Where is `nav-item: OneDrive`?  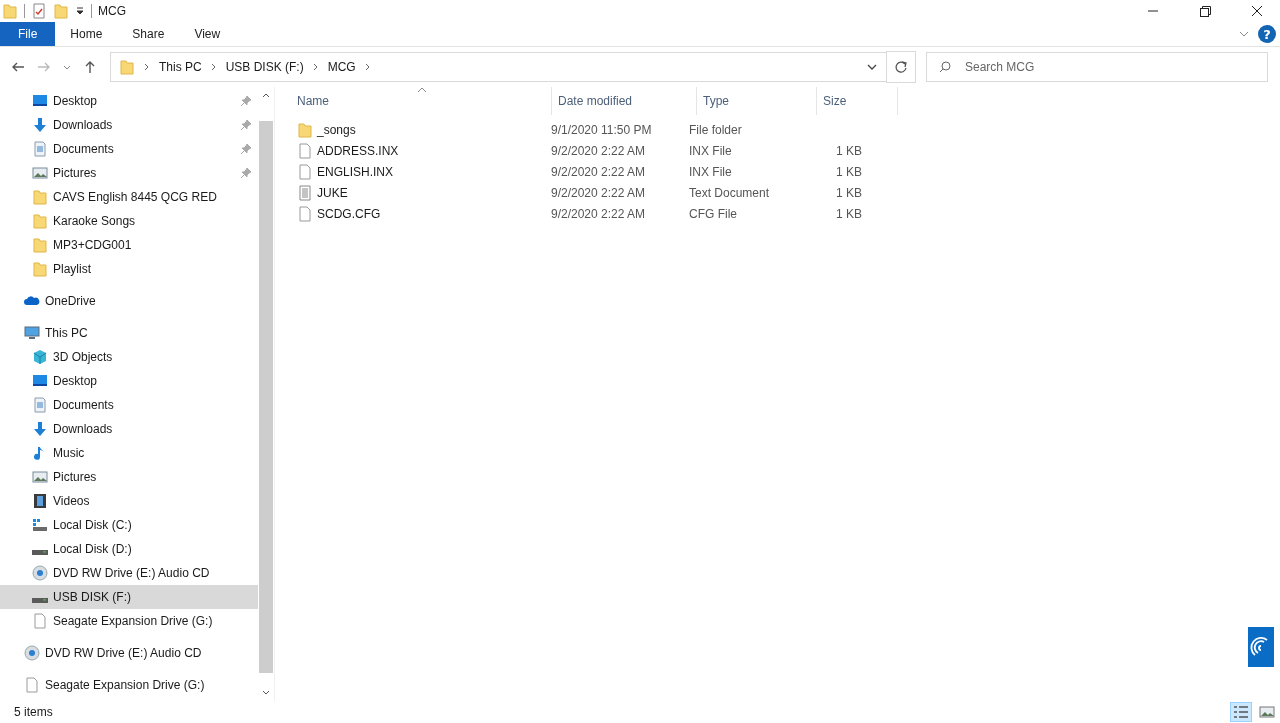 nav-item: OneDrive is located at coordinates (129, 301).